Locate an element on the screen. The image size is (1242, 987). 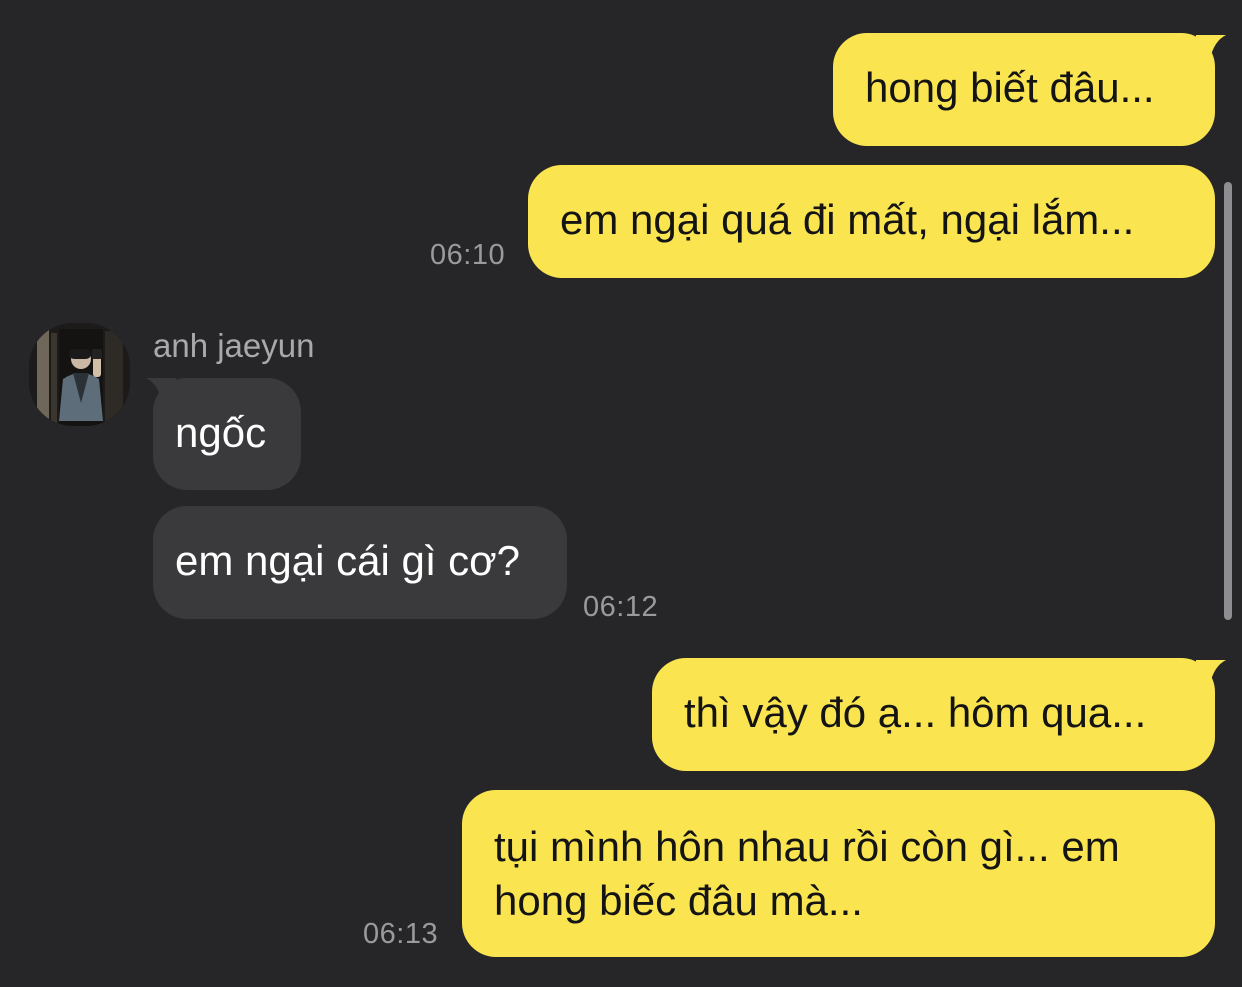
message-text: em ngại cái gì cơ? is located at coordinates (348, 560).